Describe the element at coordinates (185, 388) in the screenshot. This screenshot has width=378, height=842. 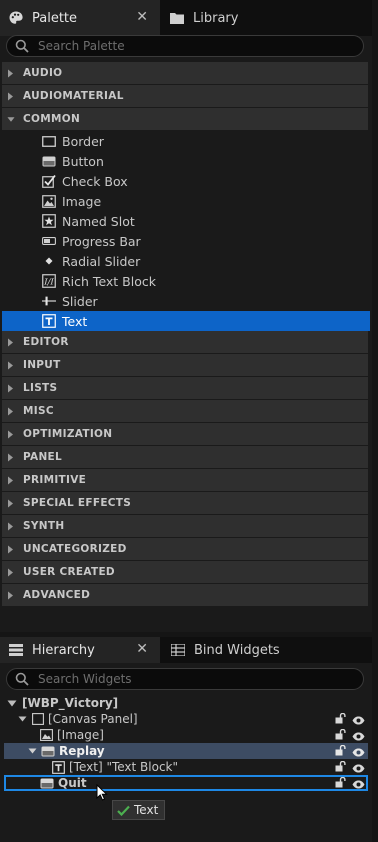
I see `category-lists: LISTS` at that location.